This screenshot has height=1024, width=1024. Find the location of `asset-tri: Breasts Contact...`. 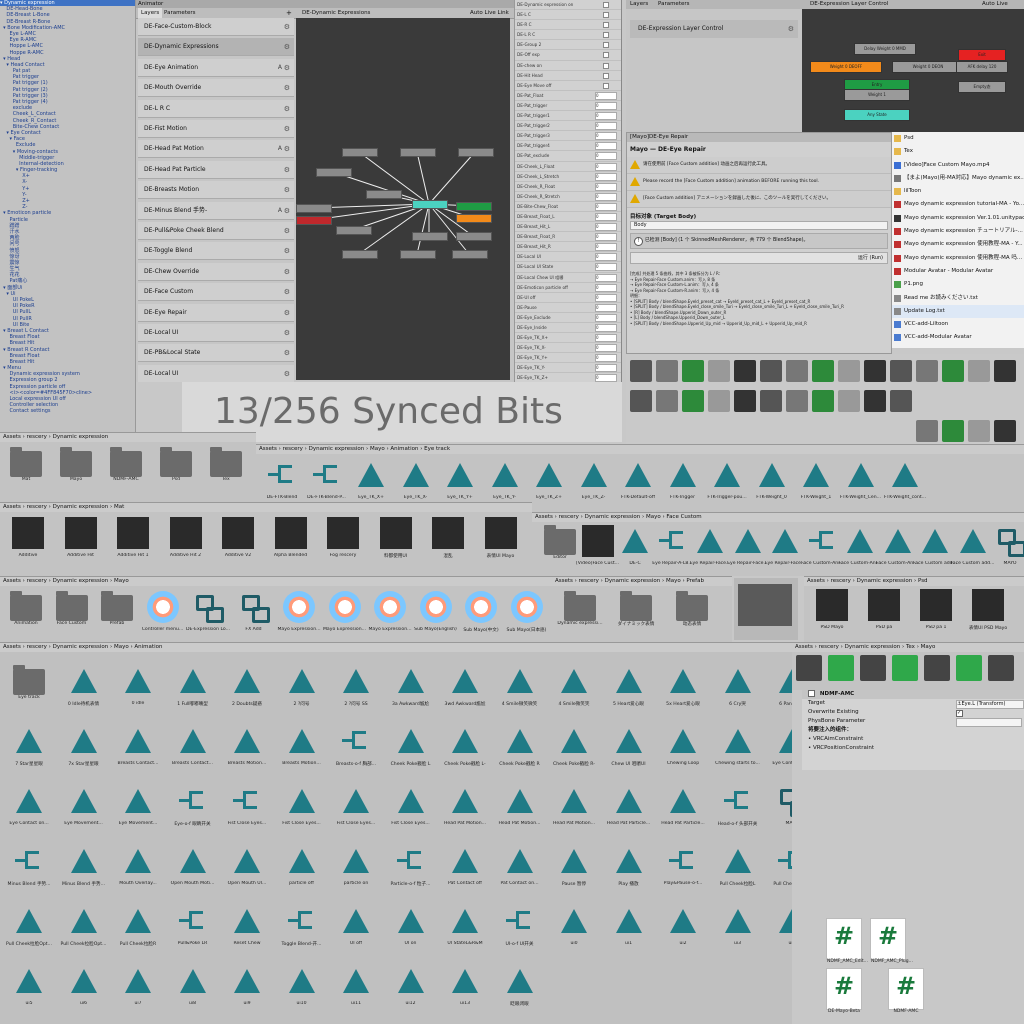

asset-tri: Breasts Contact... is located at coordinates (193, 745).